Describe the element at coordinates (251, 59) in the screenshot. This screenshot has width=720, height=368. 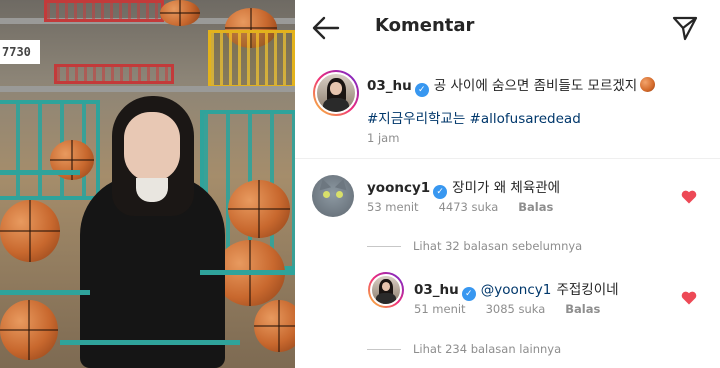
I see `yellow-crate` at that location.